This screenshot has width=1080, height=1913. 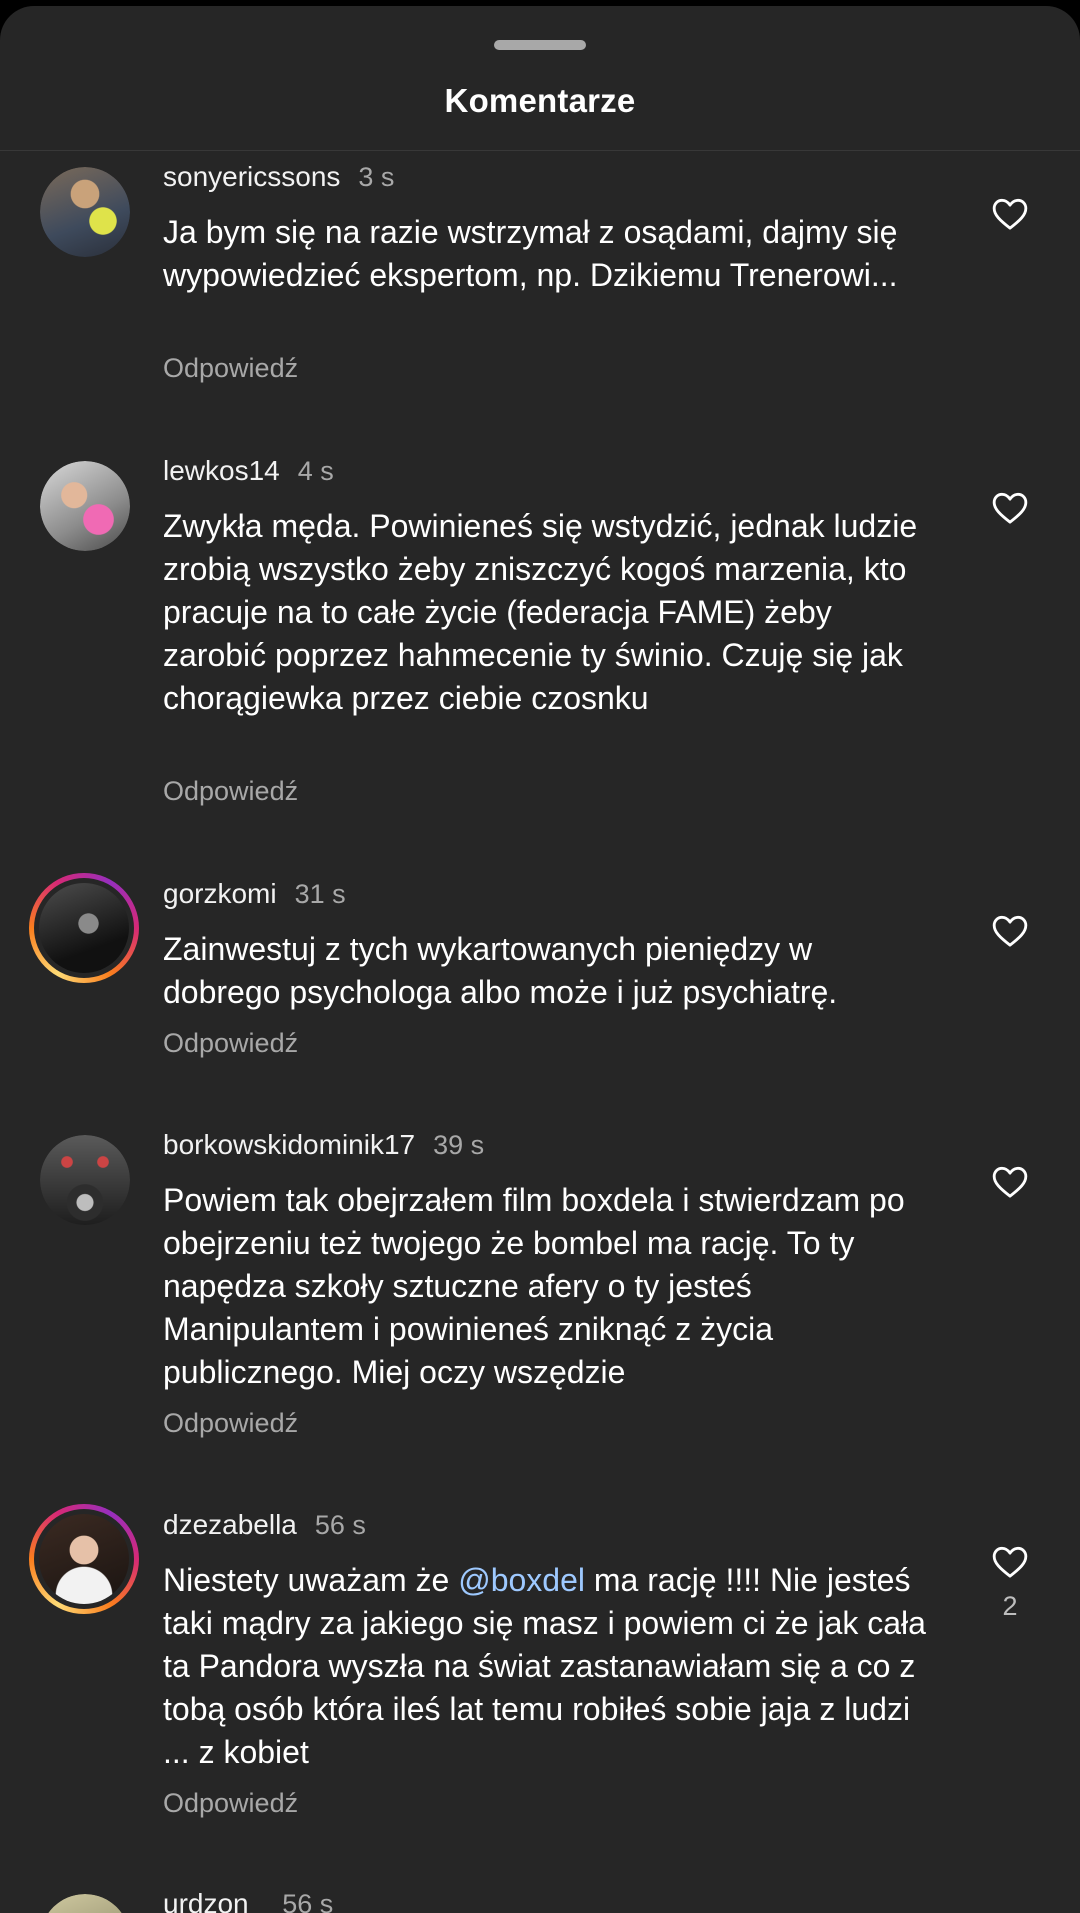 I want to click on comment-username: lewkos14, so click(x=221, y=471).